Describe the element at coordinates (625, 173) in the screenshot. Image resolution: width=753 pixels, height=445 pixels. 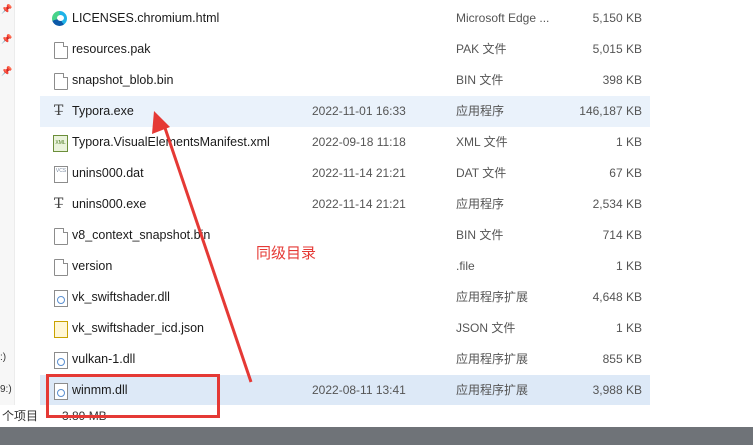
I see `file-size: 67 KB` at that location.